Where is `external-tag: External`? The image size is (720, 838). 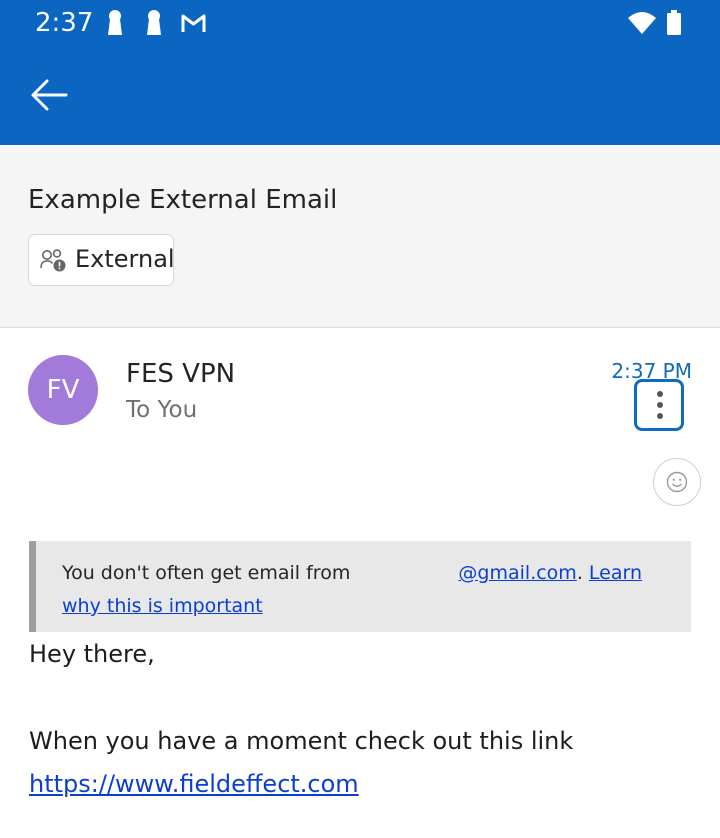 external-tag: External is located at coordinates (101, 260).